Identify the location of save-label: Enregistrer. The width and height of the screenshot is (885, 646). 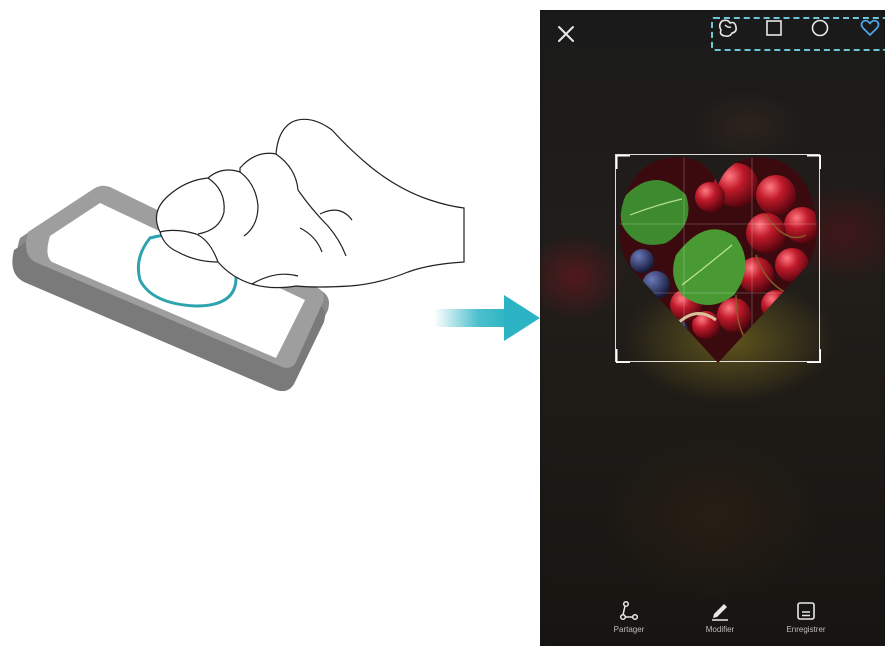
(806, 629).